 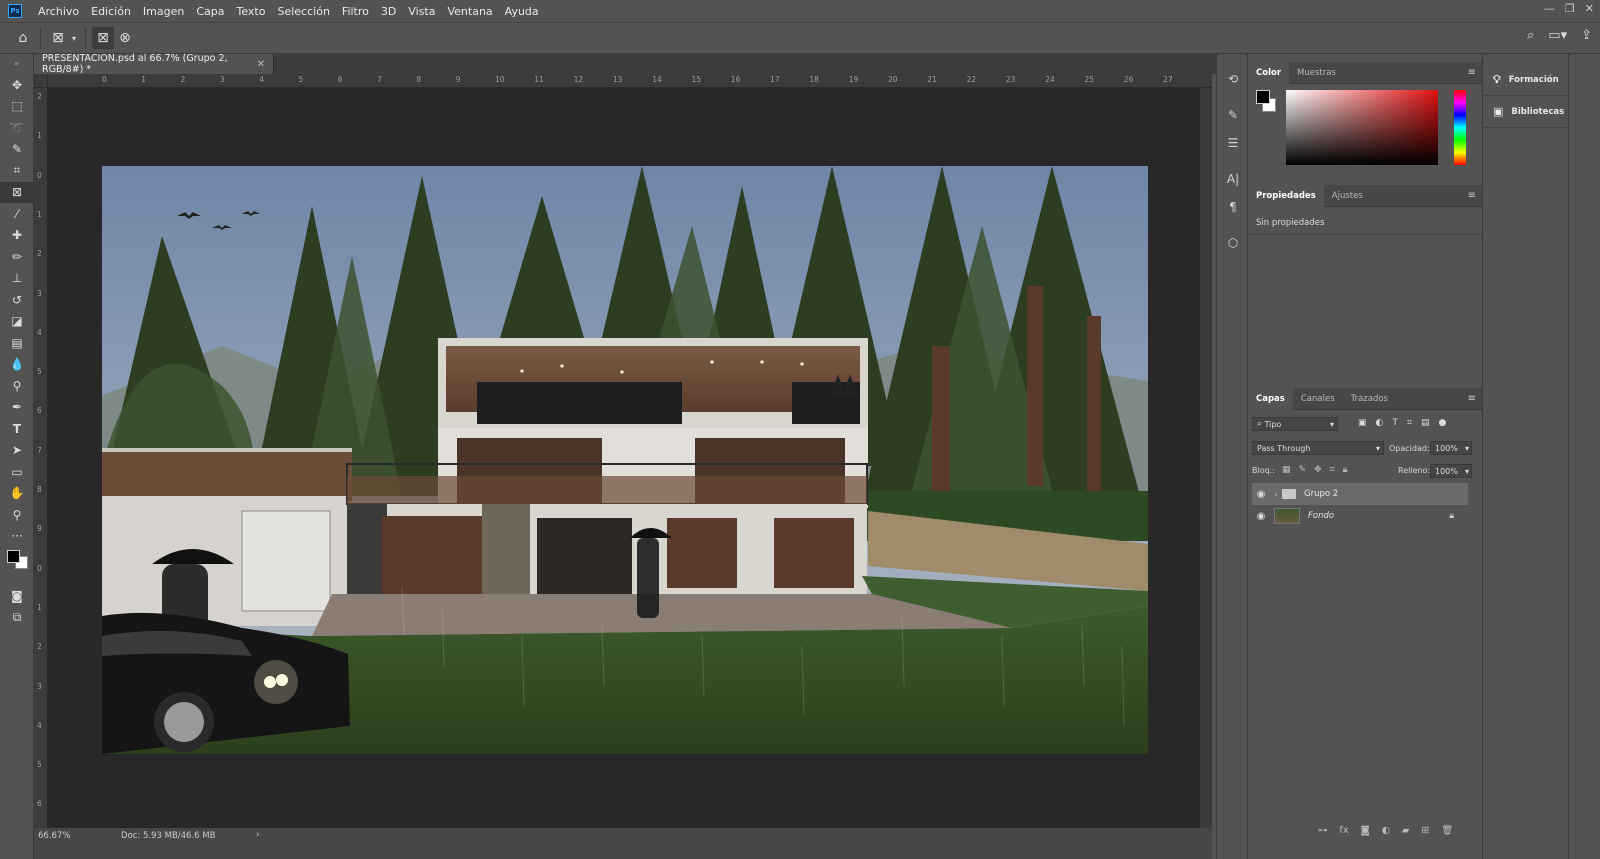 I want to click on menu-seleccion: Selección, so click(x=303, y=11).